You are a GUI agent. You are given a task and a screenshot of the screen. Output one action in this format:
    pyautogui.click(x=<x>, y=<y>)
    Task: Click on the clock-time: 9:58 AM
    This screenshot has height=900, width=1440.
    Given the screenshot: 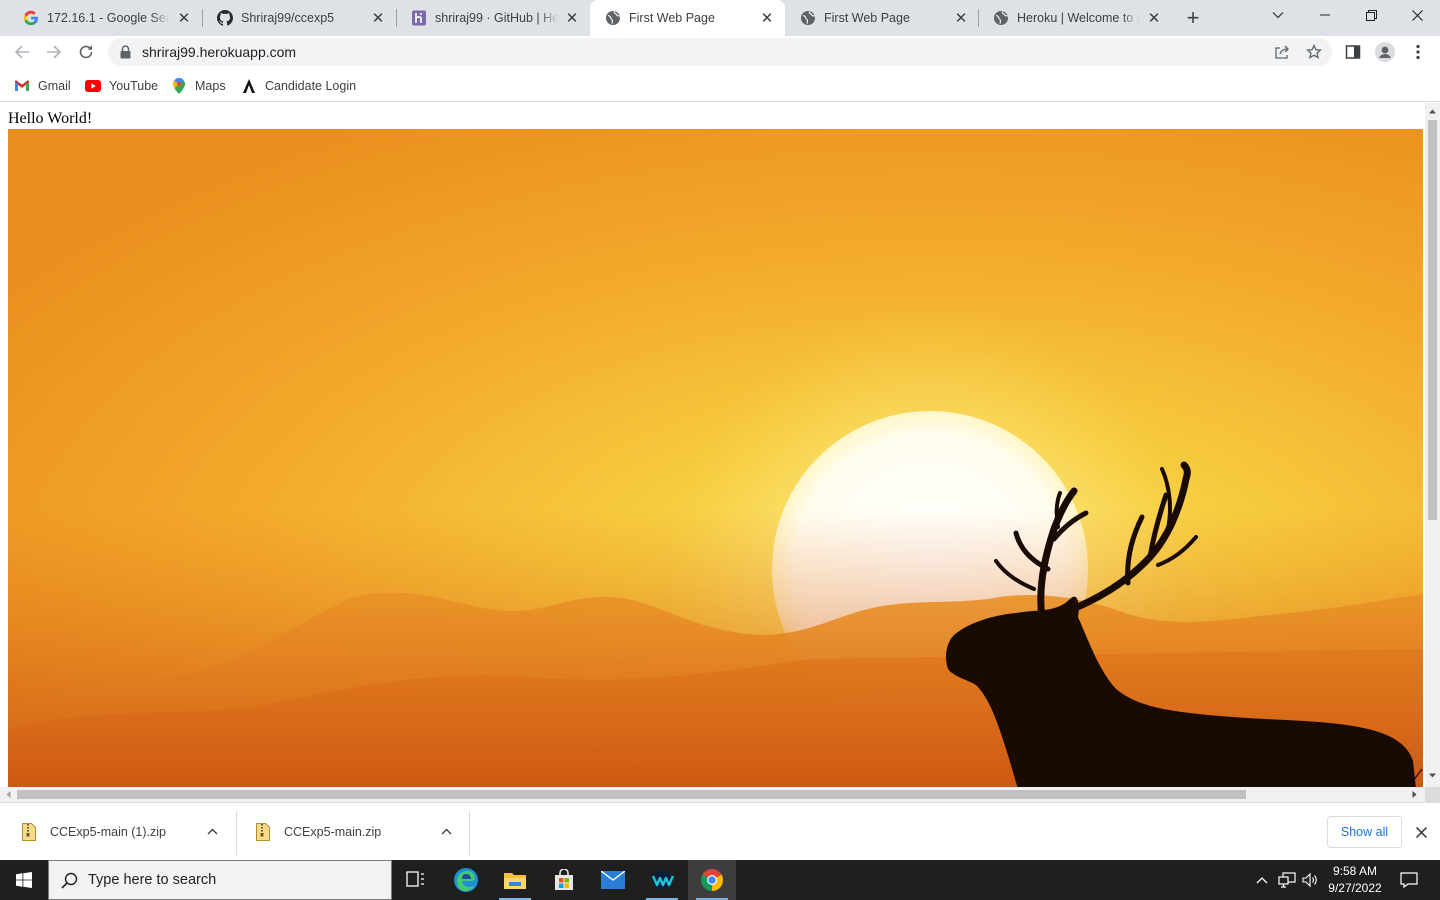 What is the action you would take?
    pyautogui.click(x=1355, y=871)
    